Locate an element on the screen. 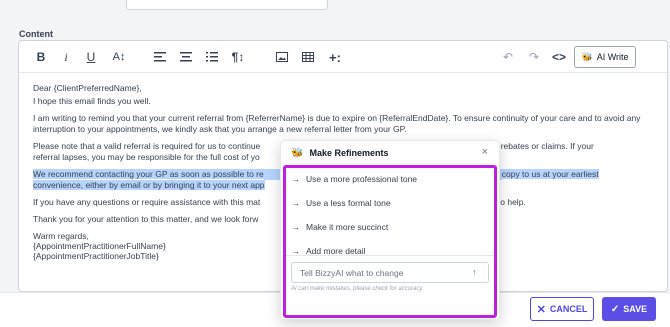  ai-write-label: AI Write is located at coordinates (612, 57).